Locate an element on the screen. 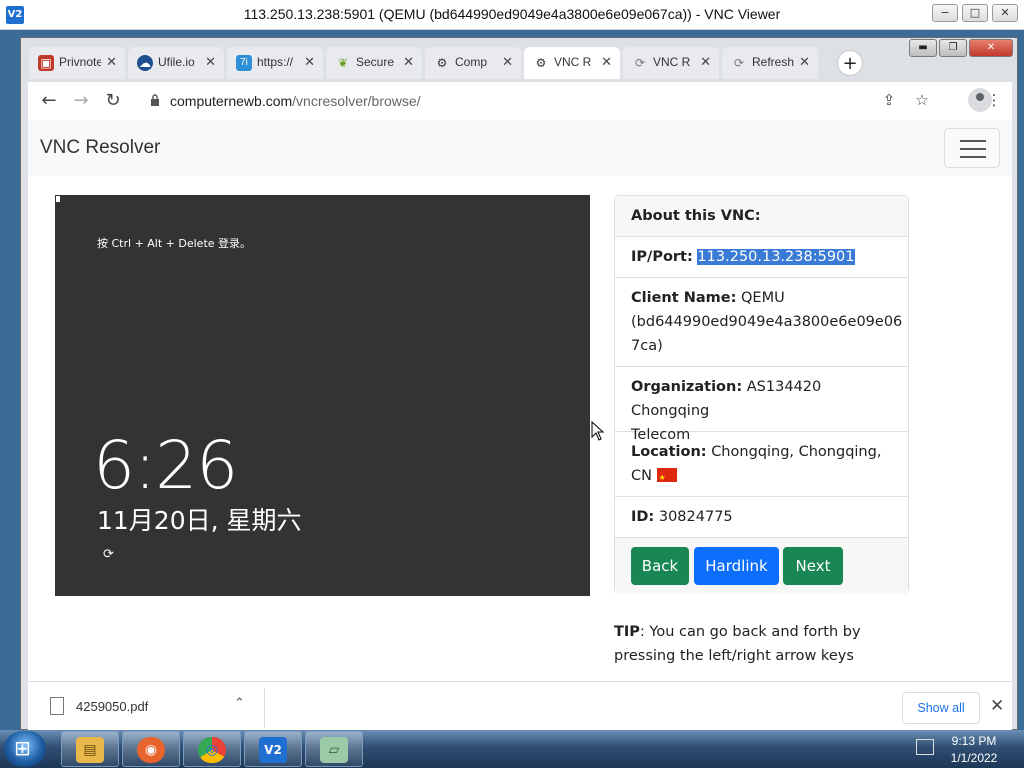 This screenshot has height=768, width=1024. site-brand: VNC Resolver is located at coordinates (100, 148).